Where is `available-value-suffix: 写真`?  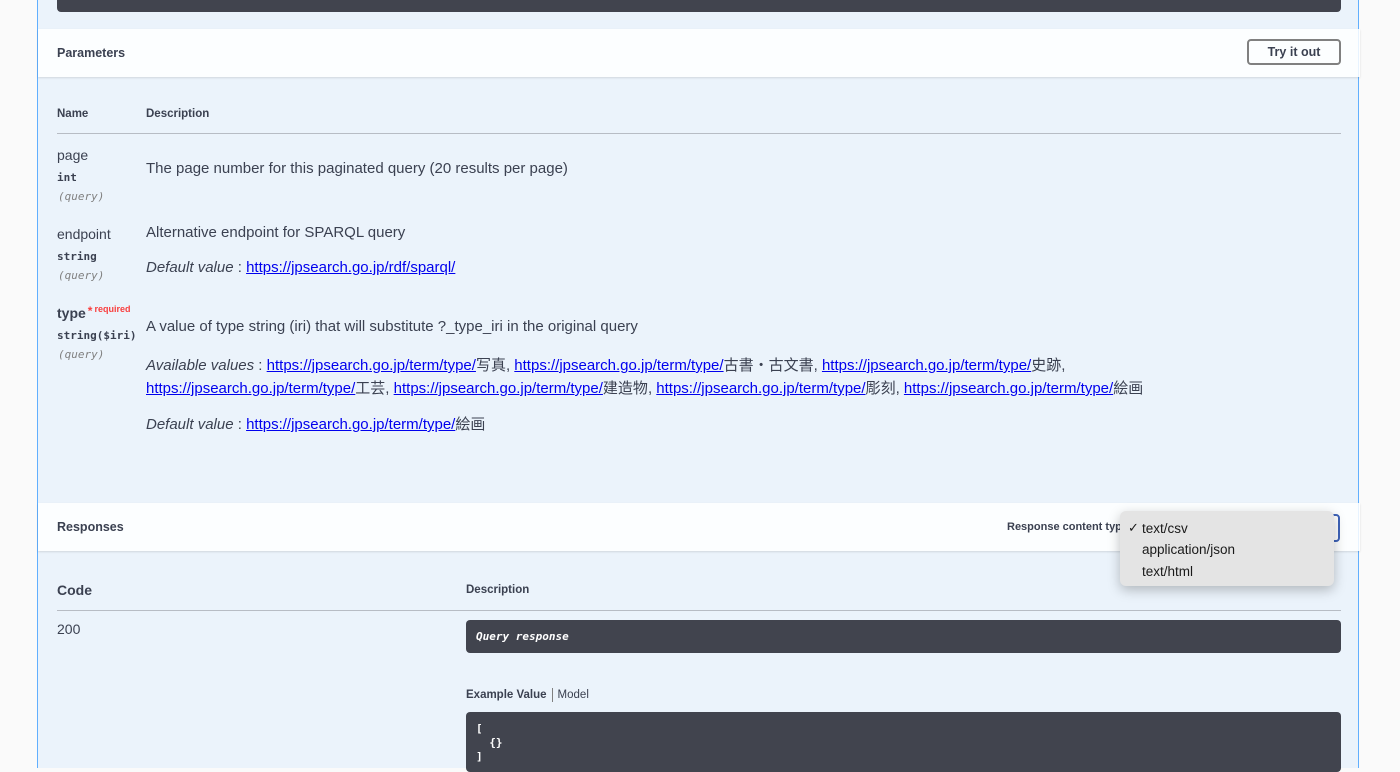
available-value-suffix: 写真 is located at coordinates (490, 365).